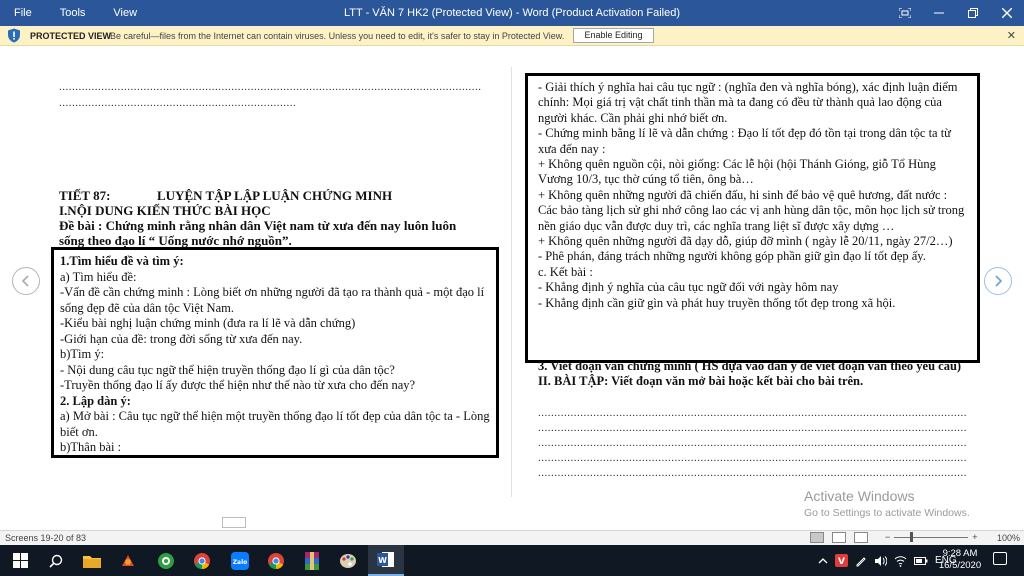 The width and height of the screenshot is (1024, 576). Describe the element at coordinates (859, 496) in the screenshot. I see `activate-title: Activate Windows` at that location.